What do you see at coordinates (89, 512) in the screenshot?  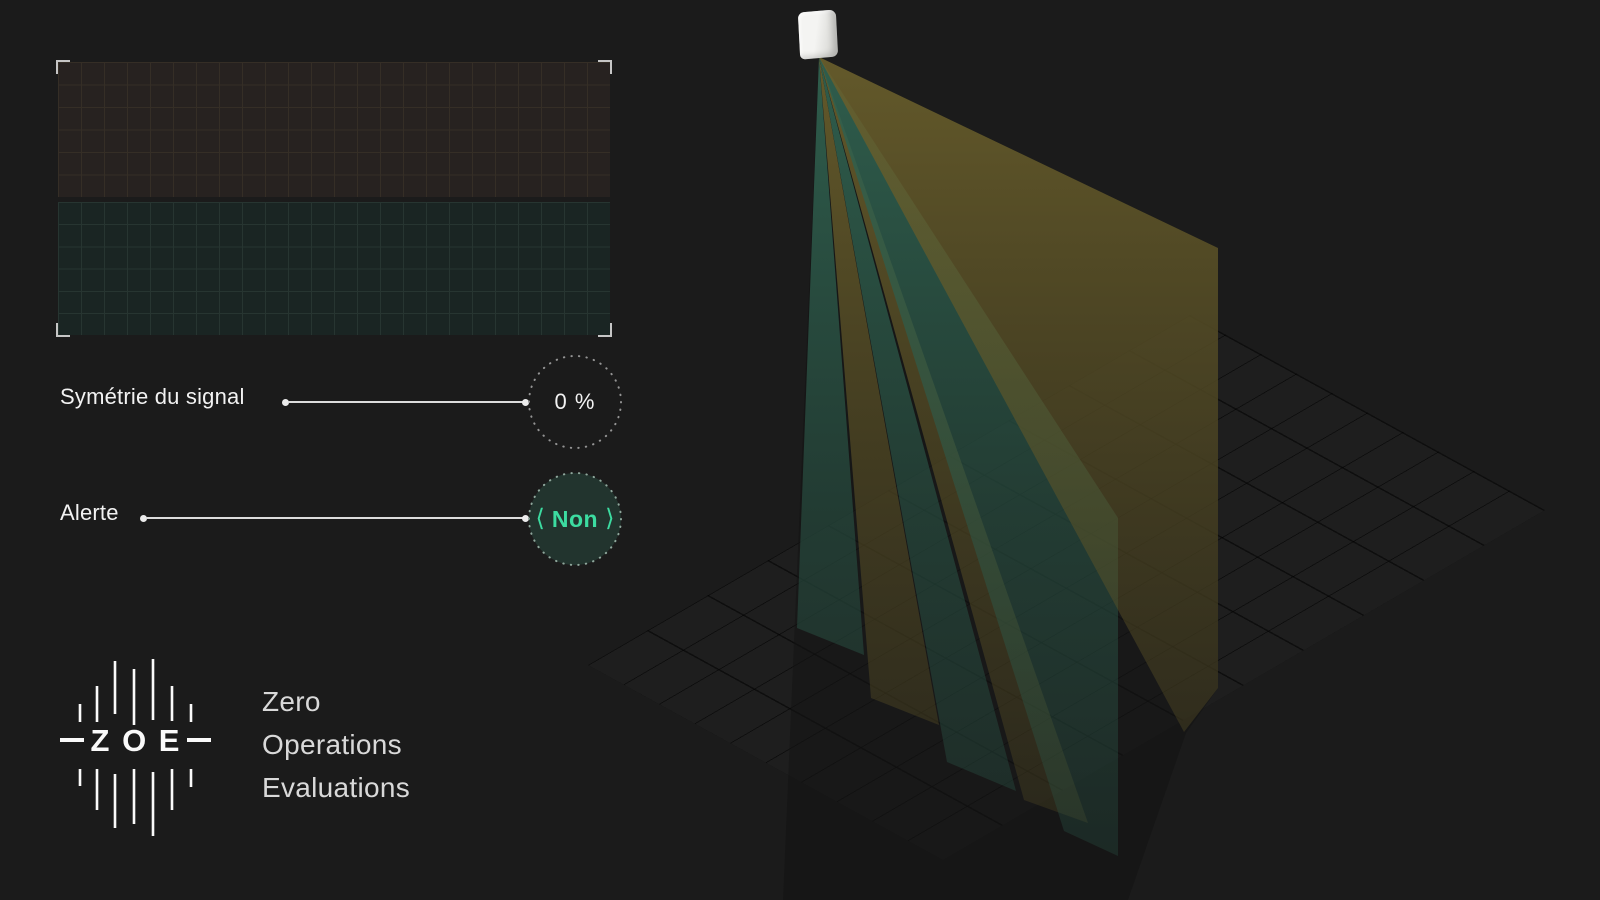 I see `alert-label: Alerte` at bounding box center [89, 512].